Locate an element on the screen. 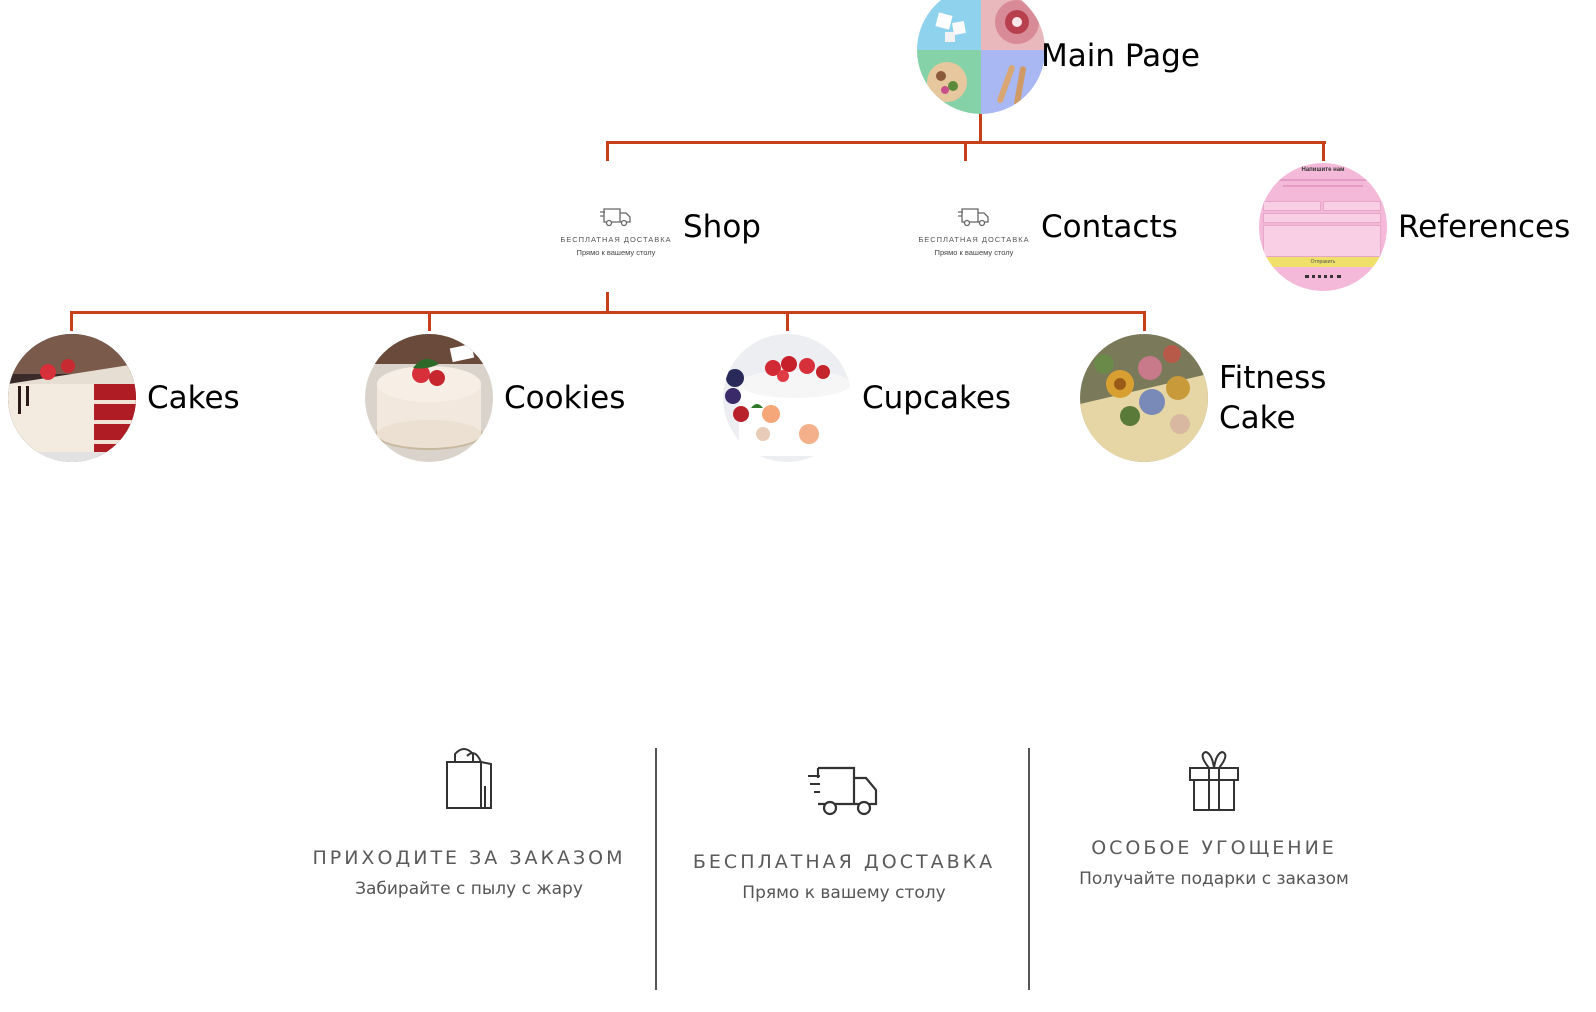  connector-cakes-drop is located at coordinates (71, 321).